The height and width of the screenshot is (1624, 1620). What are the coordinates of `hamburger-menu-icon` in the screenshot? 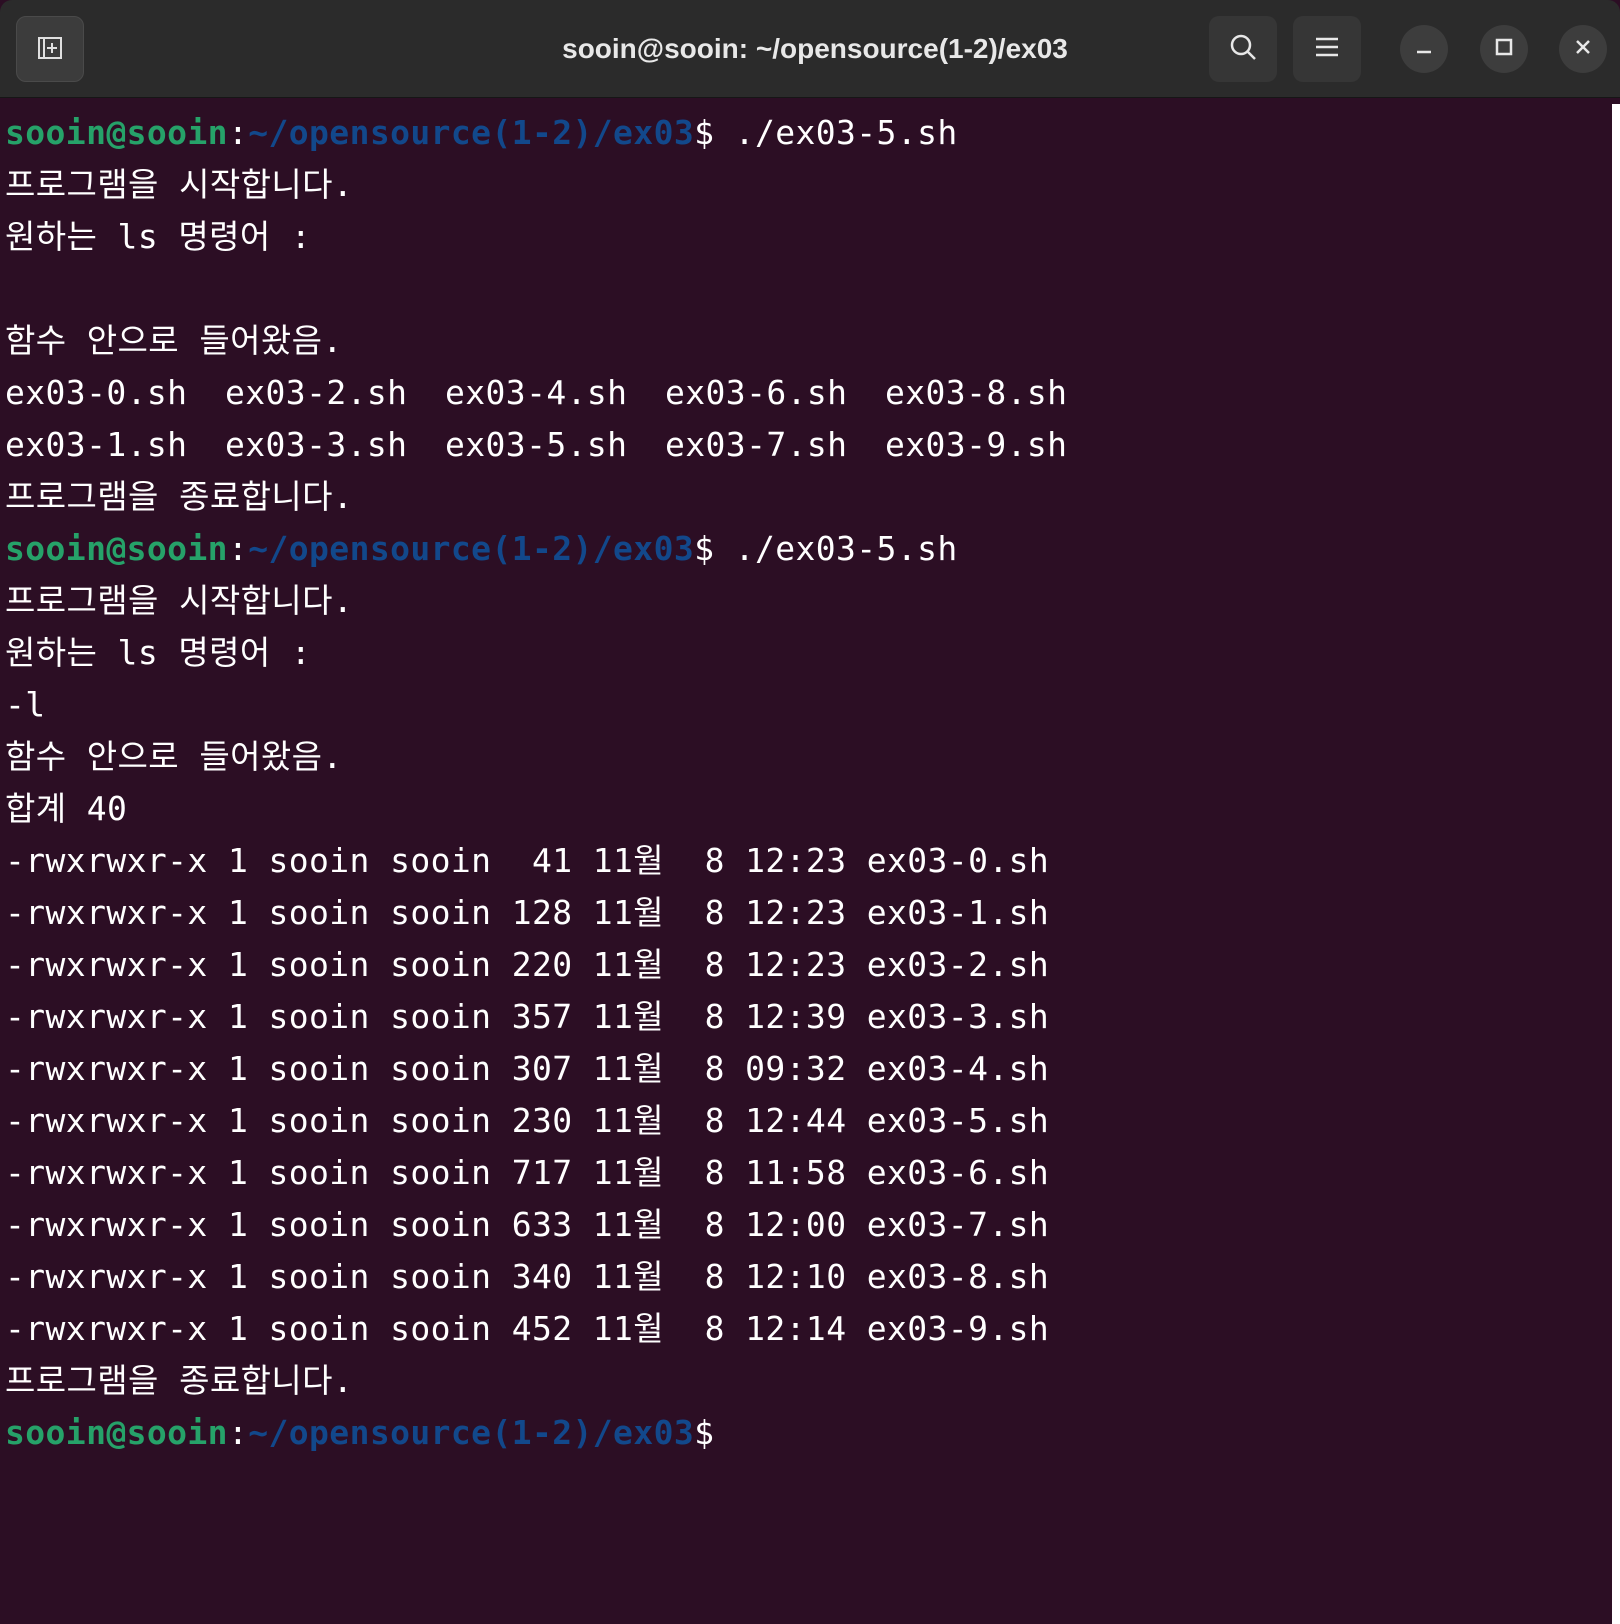 It's located at (1327, 49).